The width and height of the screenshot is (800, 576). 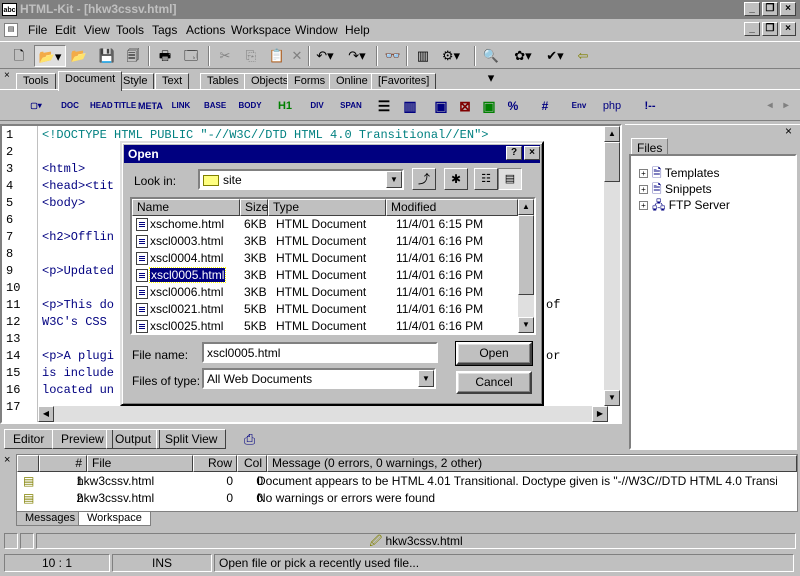 I want to click on menu-edit: Edit, so click(x=65, y=30).